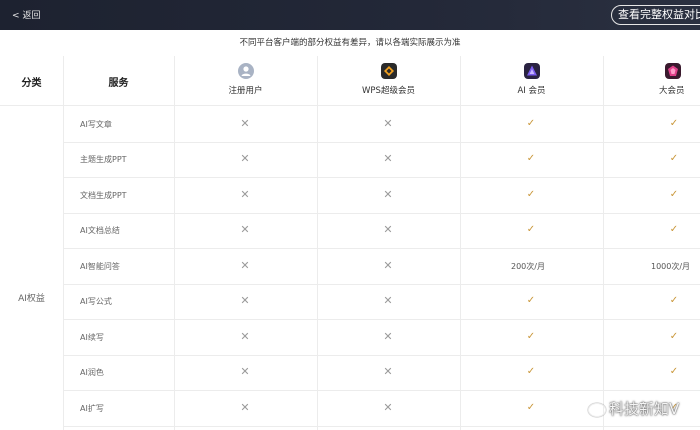 This screenshot has width=700, height=430. Describe the element at coordinates (644, 409) in the screenshot. I see `watermark-text: 科技新知V` at that location.